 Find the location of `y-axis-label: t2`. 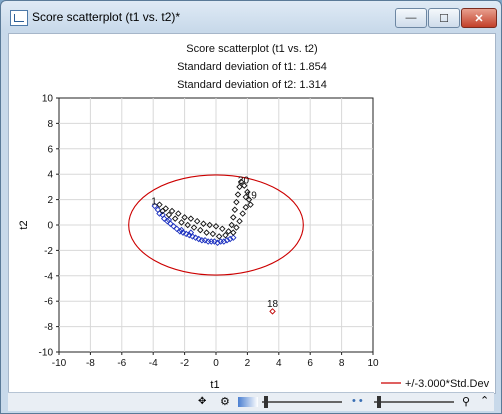

y-axis-label: t2 is located at coordinates (24, 224).